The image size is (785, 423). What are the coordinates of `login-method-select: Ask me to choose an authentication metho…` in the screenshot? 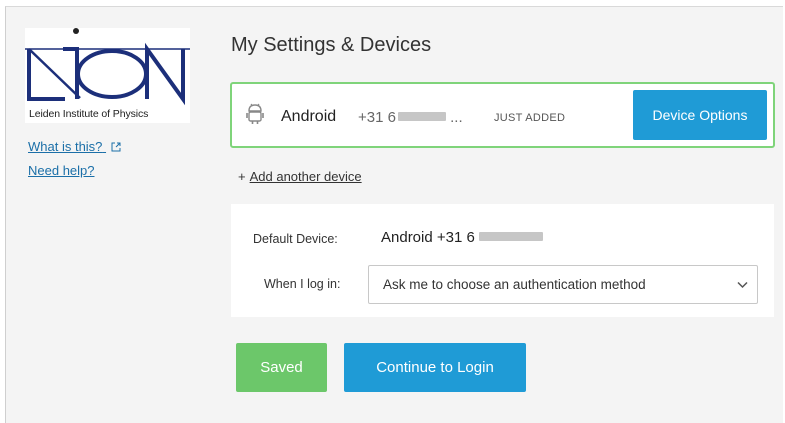 It's located at (563, 284).